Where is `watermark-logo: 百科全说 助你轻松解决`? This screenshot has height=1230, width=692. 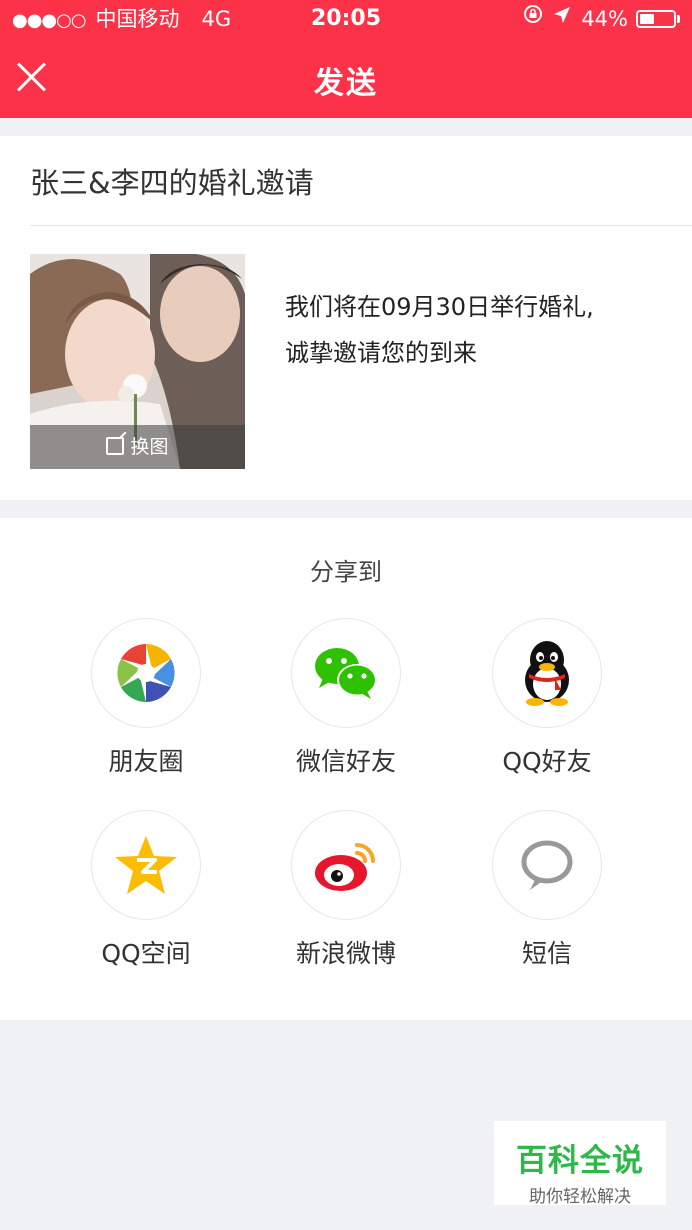
watermark-logo: 百科全说 助你轻松解决 is located at coordinates (580, 1164).